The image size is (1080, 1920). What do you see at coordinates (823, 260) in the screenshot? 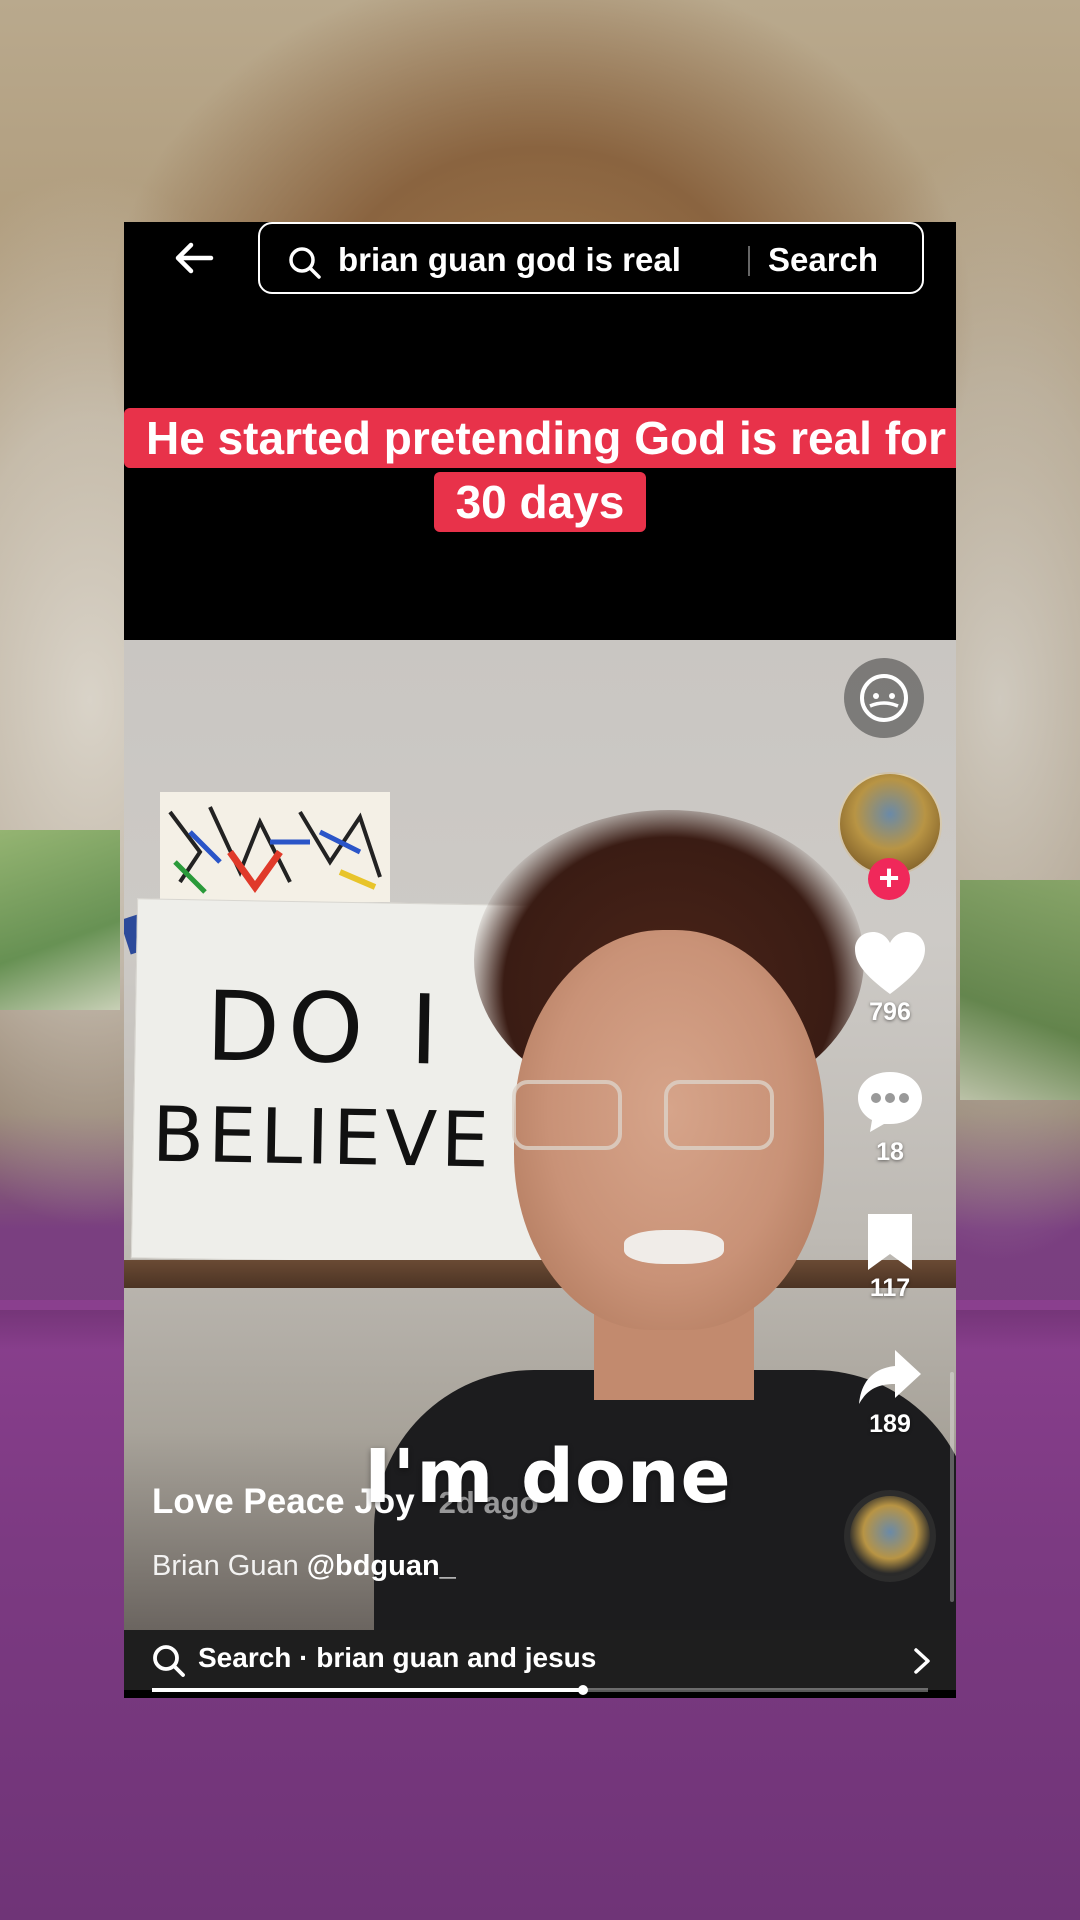
I see `search-button: Search` at bounding box center [823, 260].